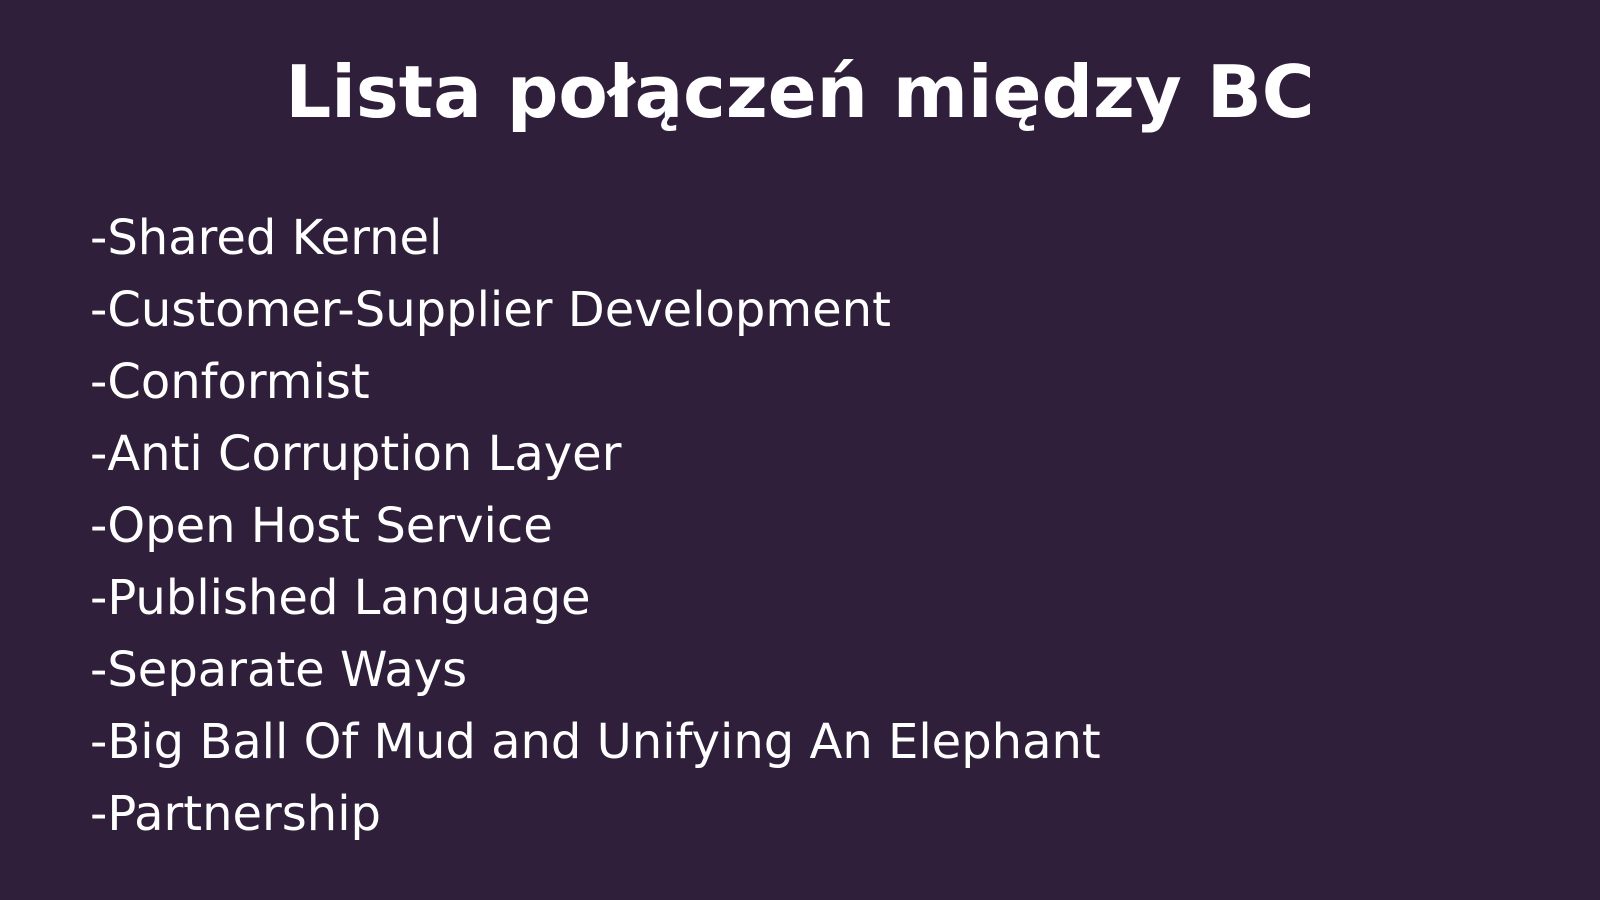  Describe the element at coordinates (595, 382) in the screenshot. I see `list-item: - Conformist` at that location.